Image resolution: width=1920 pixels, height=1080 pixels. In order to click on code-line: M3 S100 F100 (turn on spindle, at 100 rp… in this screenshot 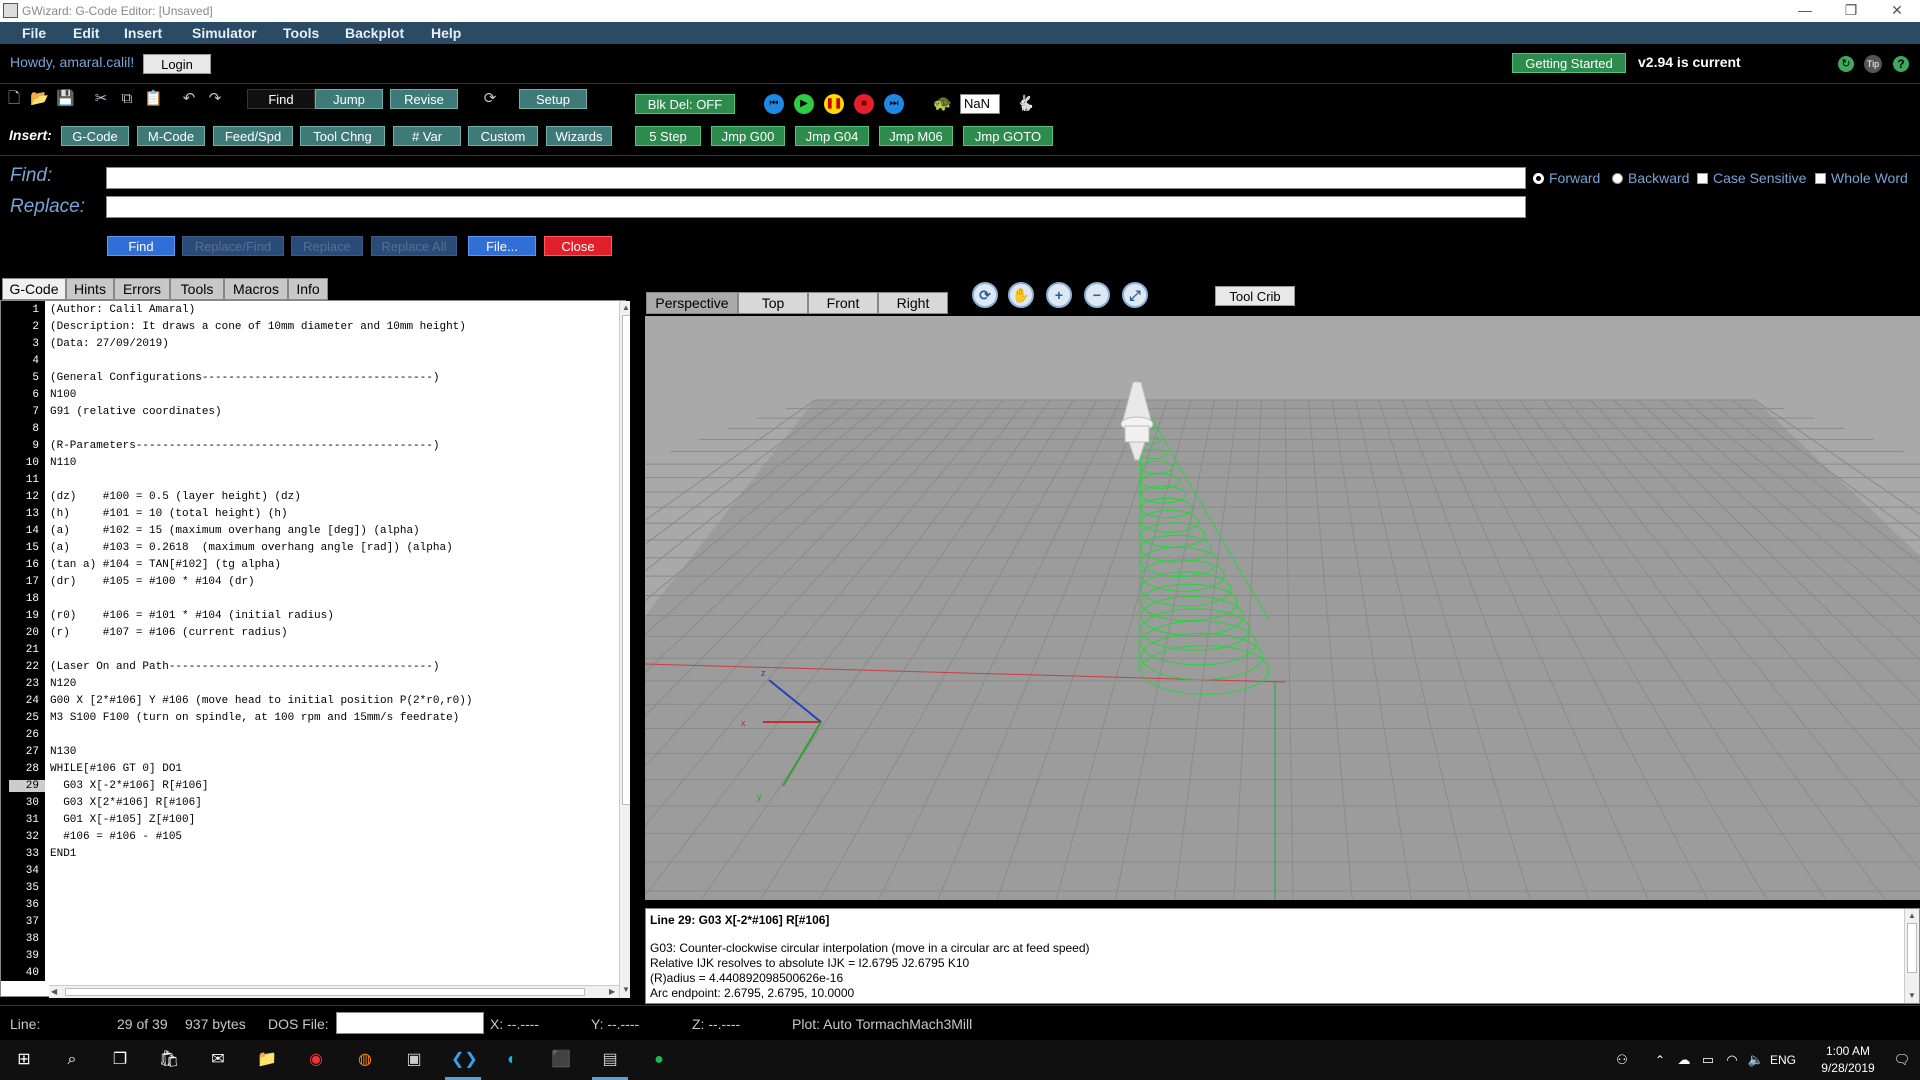, I will do `click(254, 718)`.